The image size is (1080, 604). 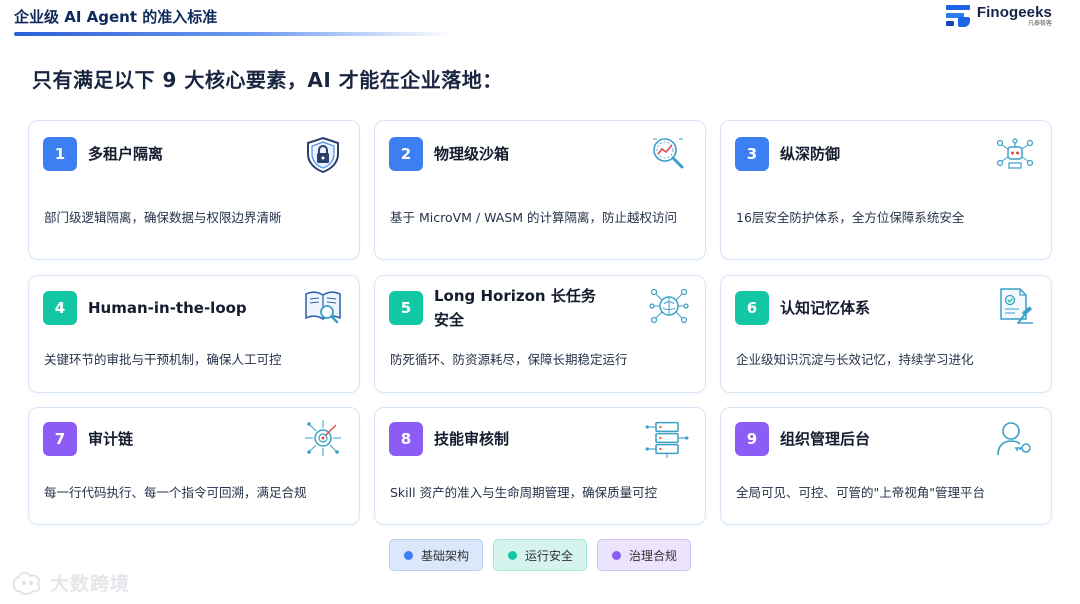 I want to click on page-header-title: 企业级 AI Agent 的准入标准, so click(x=116, y=17).